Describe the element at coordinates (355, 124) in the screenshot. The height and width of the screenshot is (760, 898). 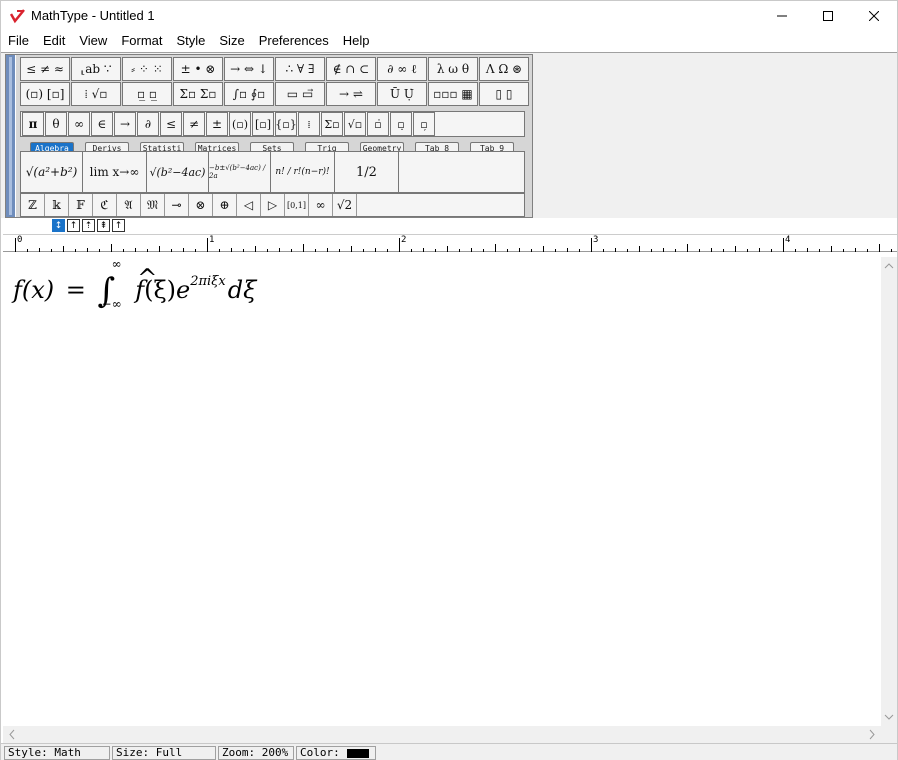
I see `sqrt-template-button: √▫` at that location.